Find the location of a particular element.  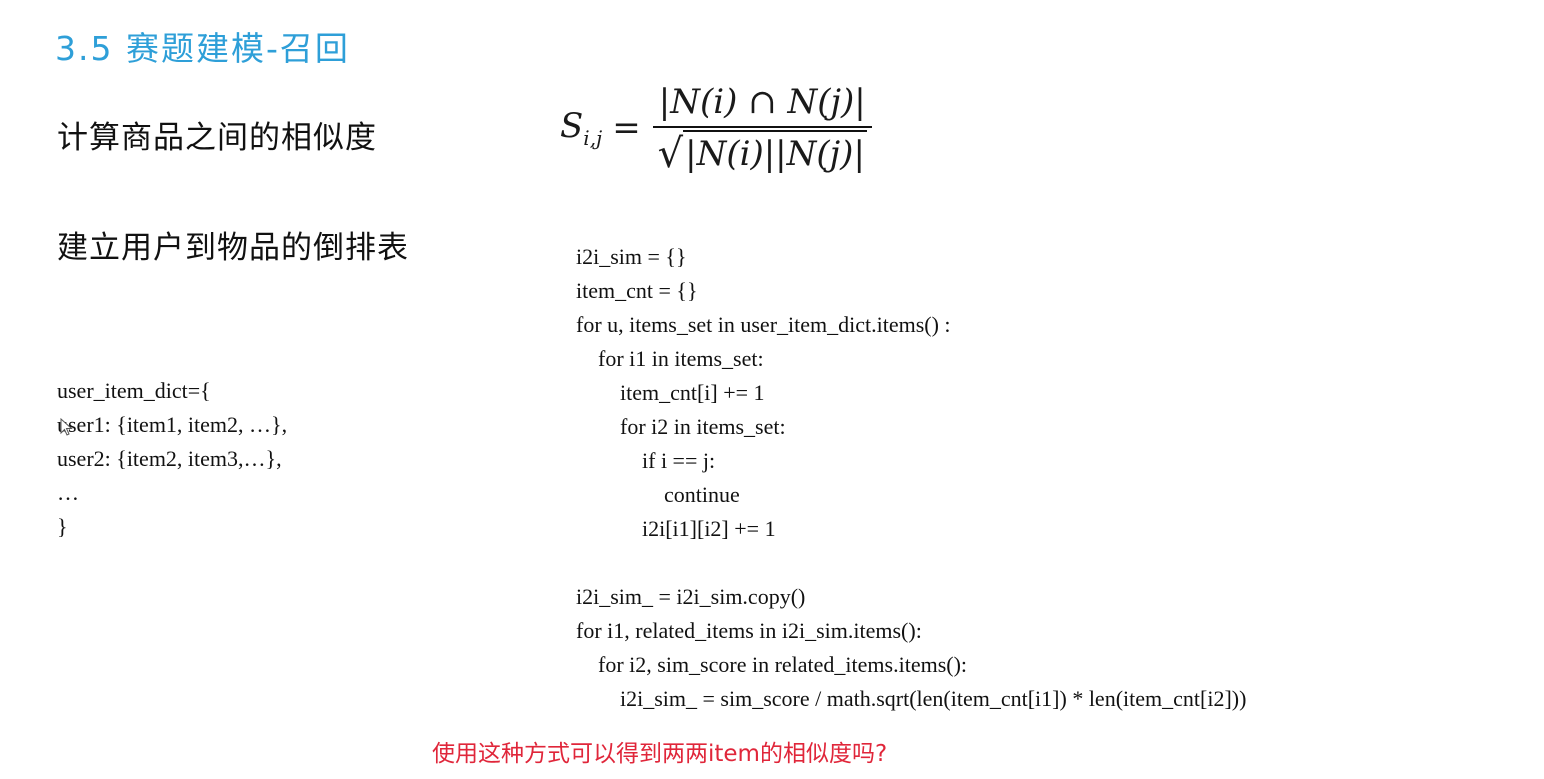

code-line: i2i_sim = {} is located at coordinates (631, 256).